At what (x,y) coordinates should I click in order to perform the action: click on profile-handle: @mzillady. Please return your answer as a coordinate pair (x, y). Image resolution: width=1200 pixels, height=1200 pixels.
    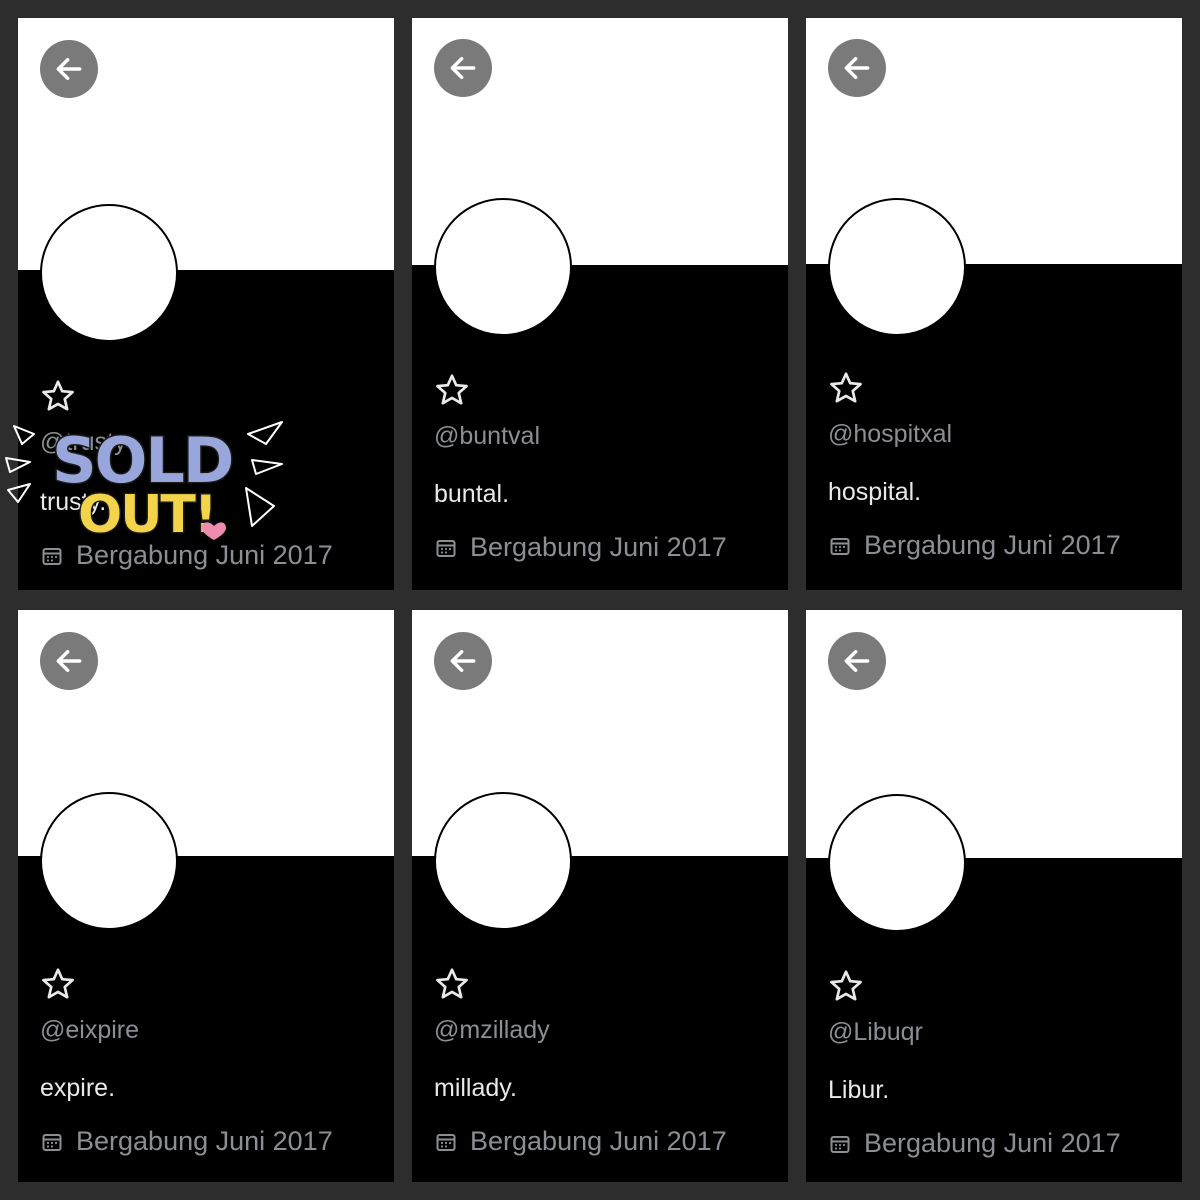
    Looking at the image, I should click on (492, 1030).